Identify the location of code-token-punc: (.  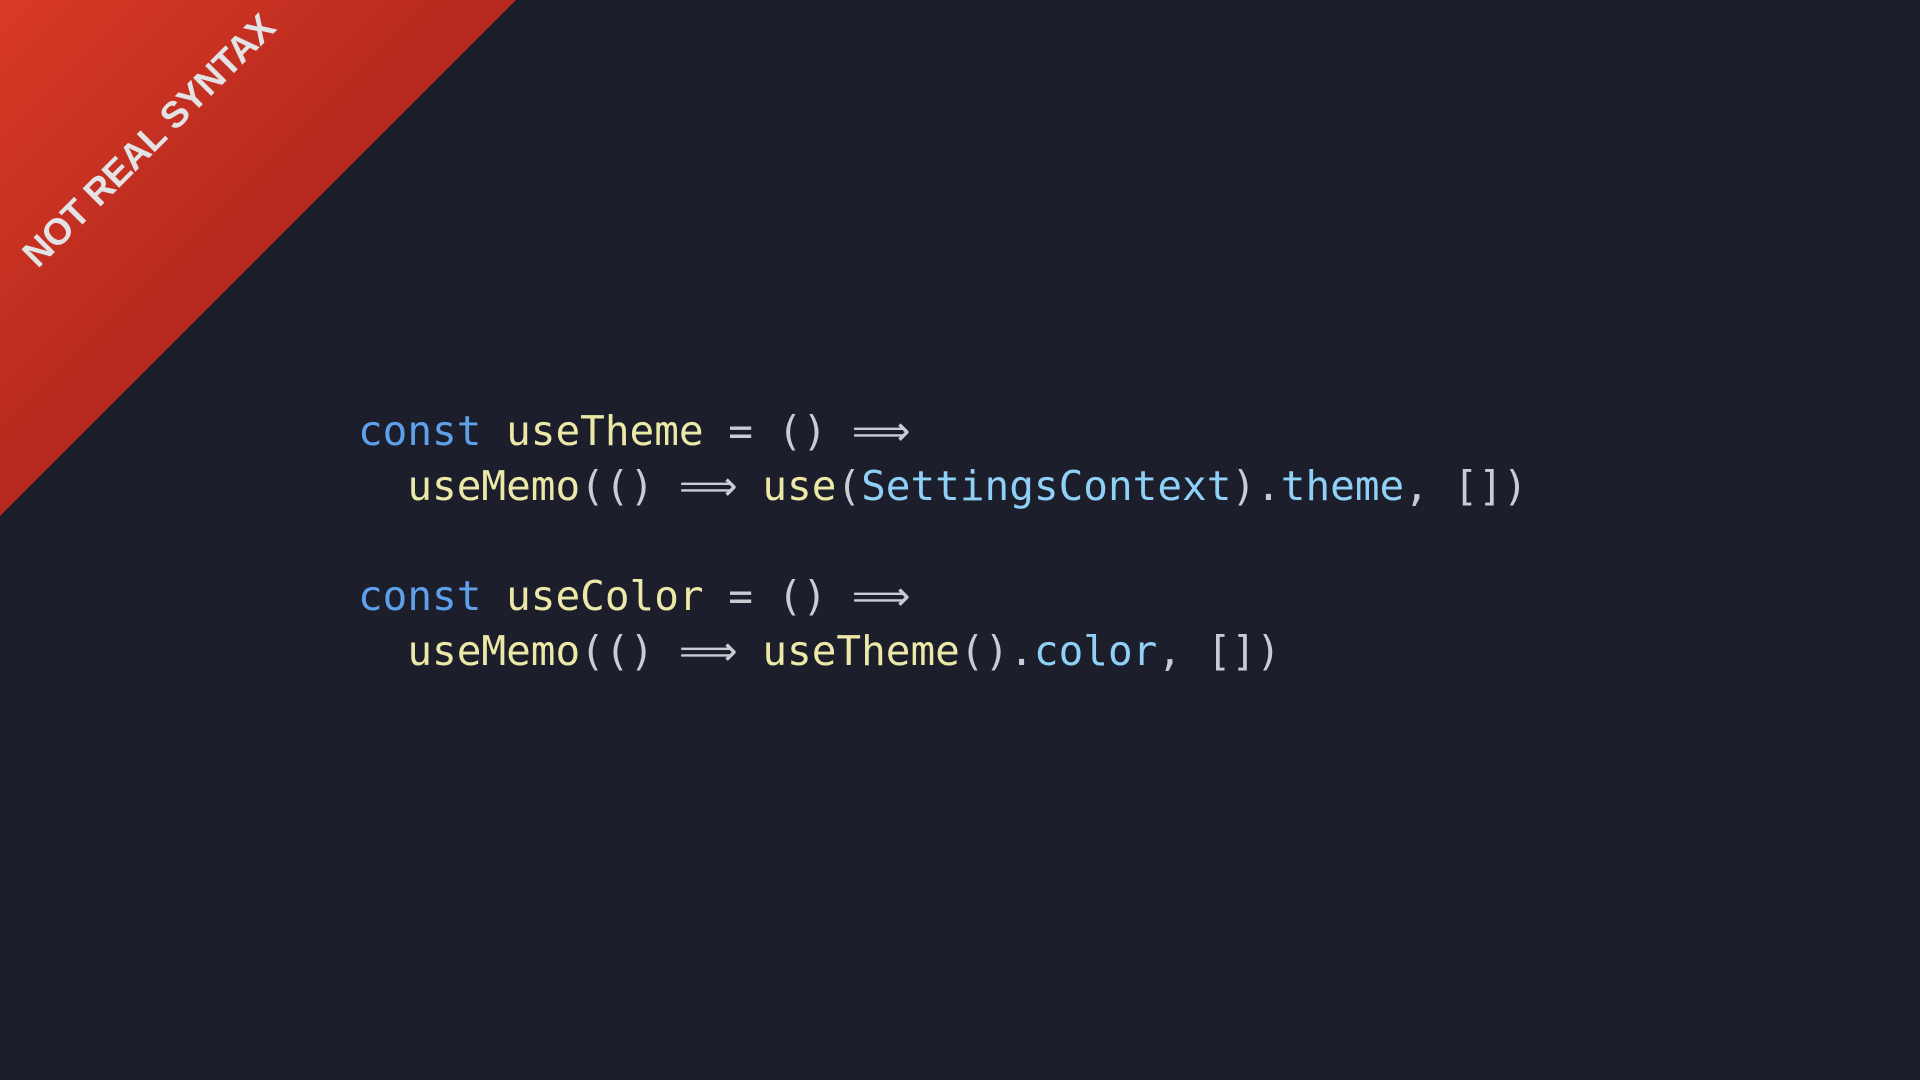
(849, 486).